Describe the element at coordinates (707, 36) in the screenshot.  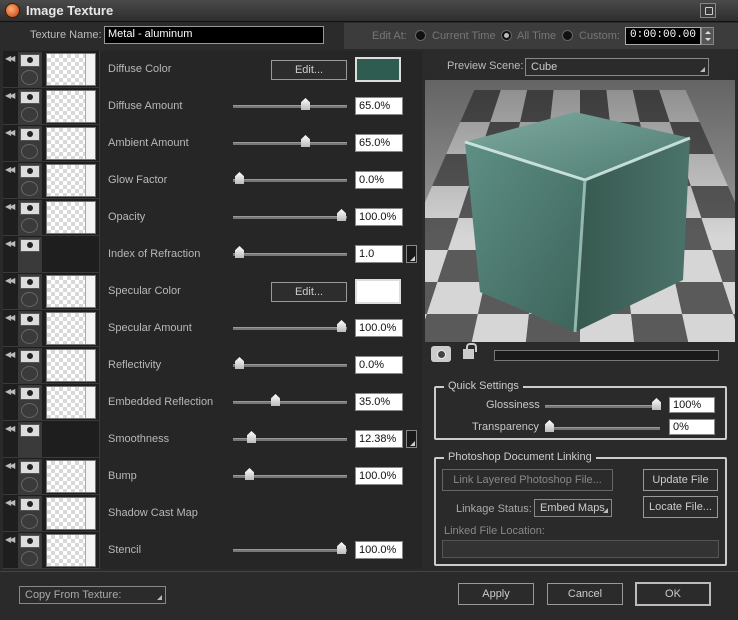
I see `time-spinner` at that location.